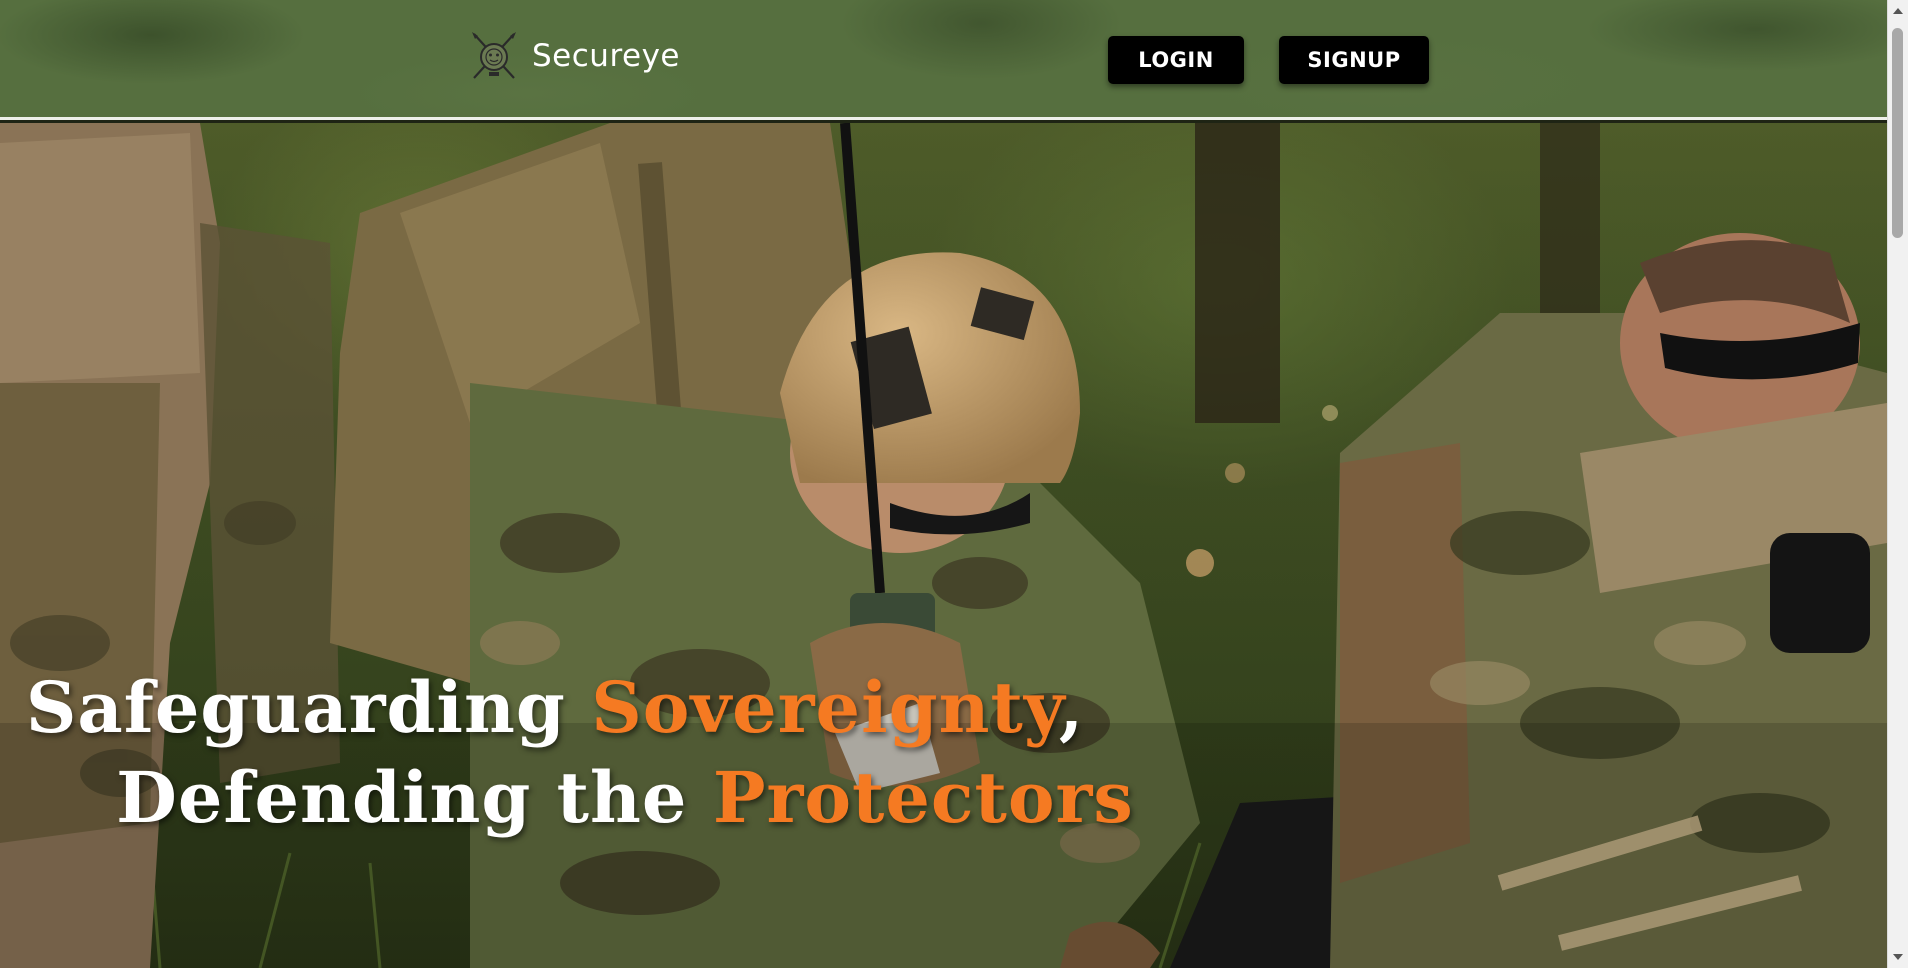  I want to click on top-navbar: Secureye LOGIN SIGNUP, so click(943, 60).